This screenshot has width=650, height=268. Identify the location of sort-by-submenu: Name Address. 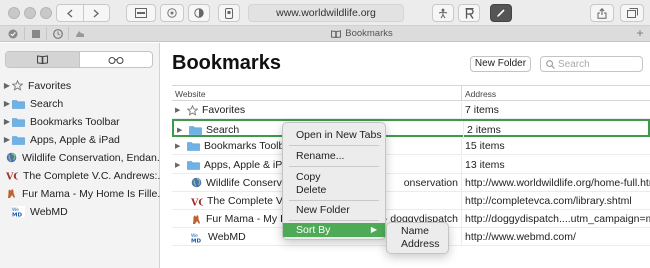
(417, 238).